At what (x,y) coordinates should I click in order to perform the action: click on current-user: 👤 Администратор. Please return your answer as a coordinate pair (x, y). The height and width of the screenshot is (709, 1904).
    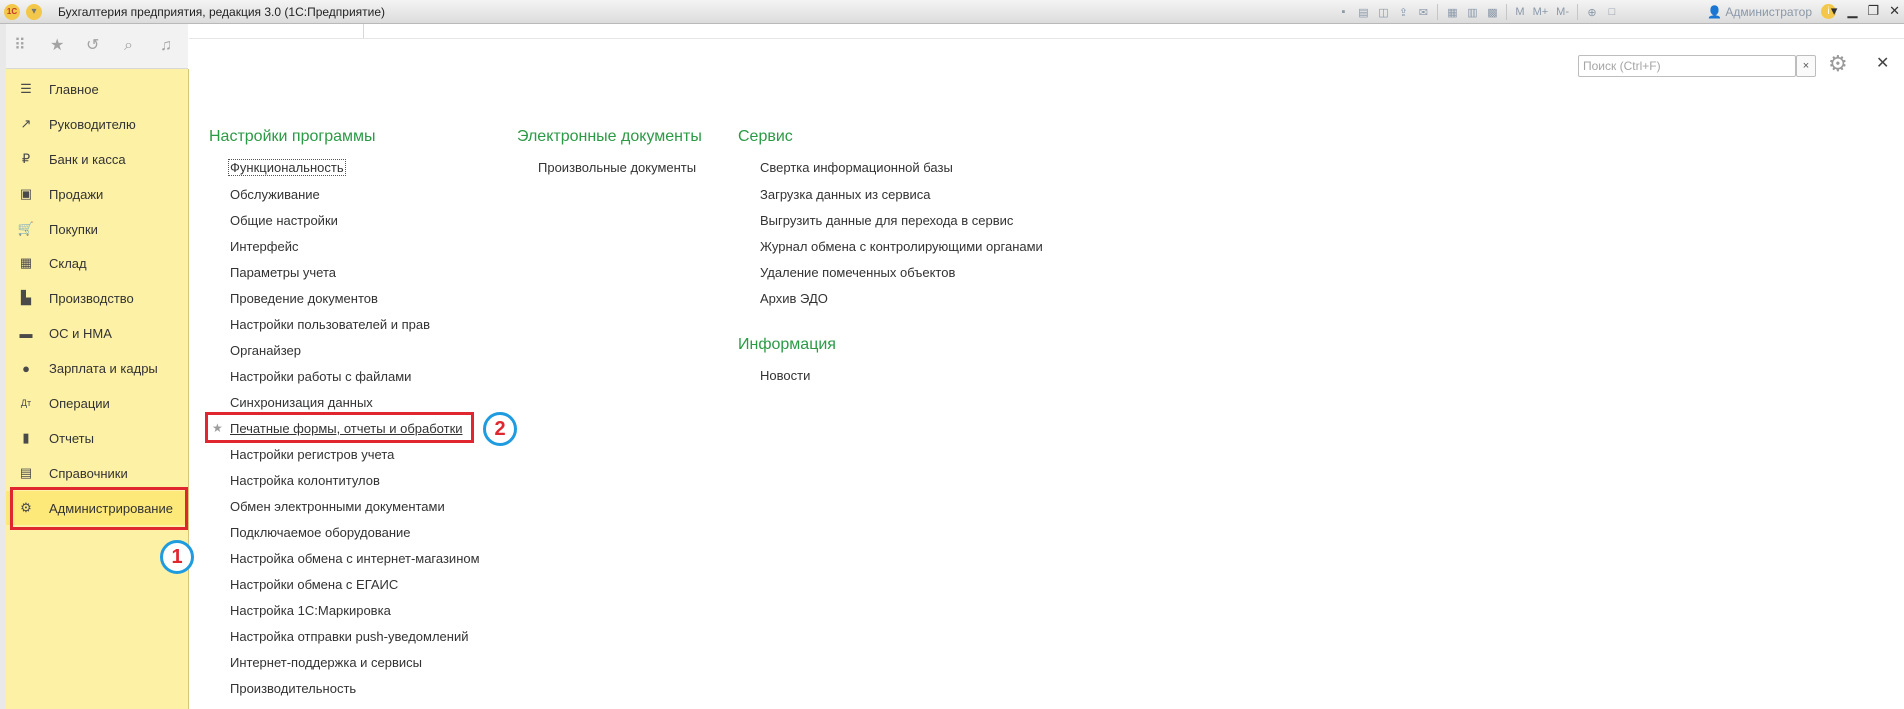
    Looking at the image, I should click on (1759, 12).